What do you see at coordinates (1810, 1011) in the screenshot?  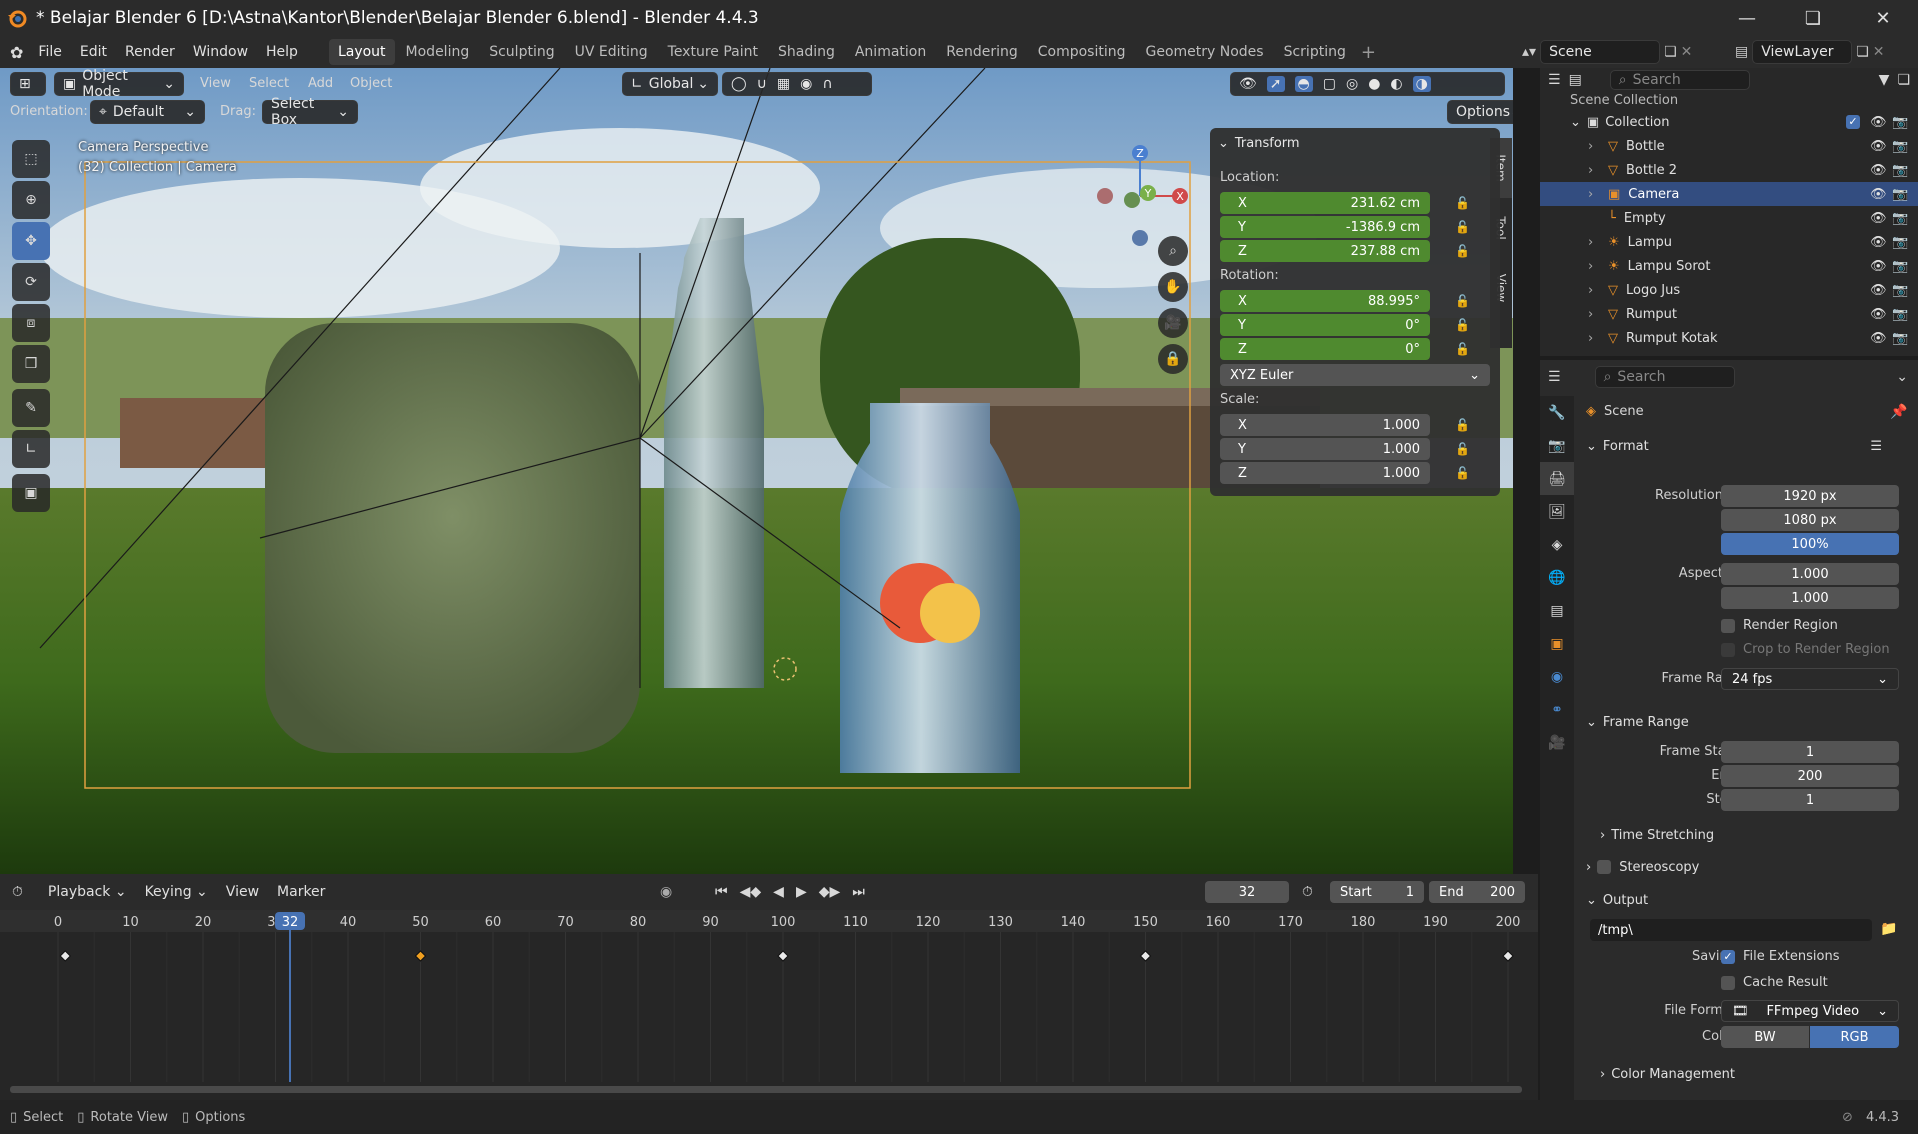 I see `file-format-dropdown: 🎞 FFmpeg Video ⌄` at bounding box center [1810, 1011].